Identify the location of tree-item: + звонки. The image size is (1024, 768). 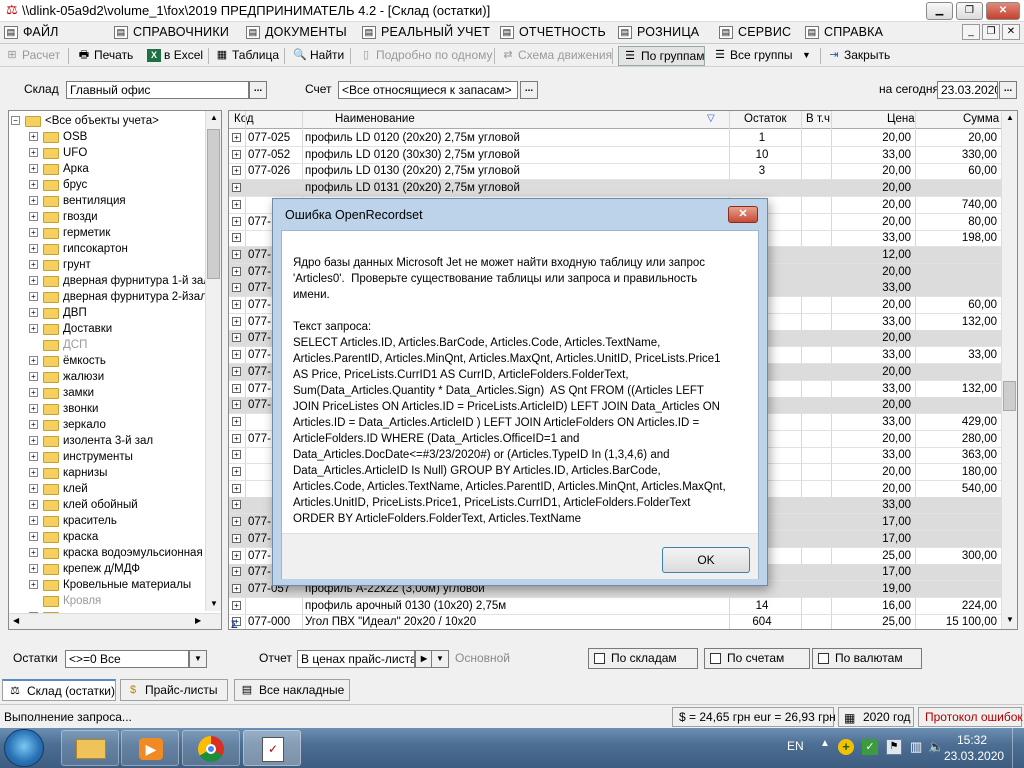
(109, 409).